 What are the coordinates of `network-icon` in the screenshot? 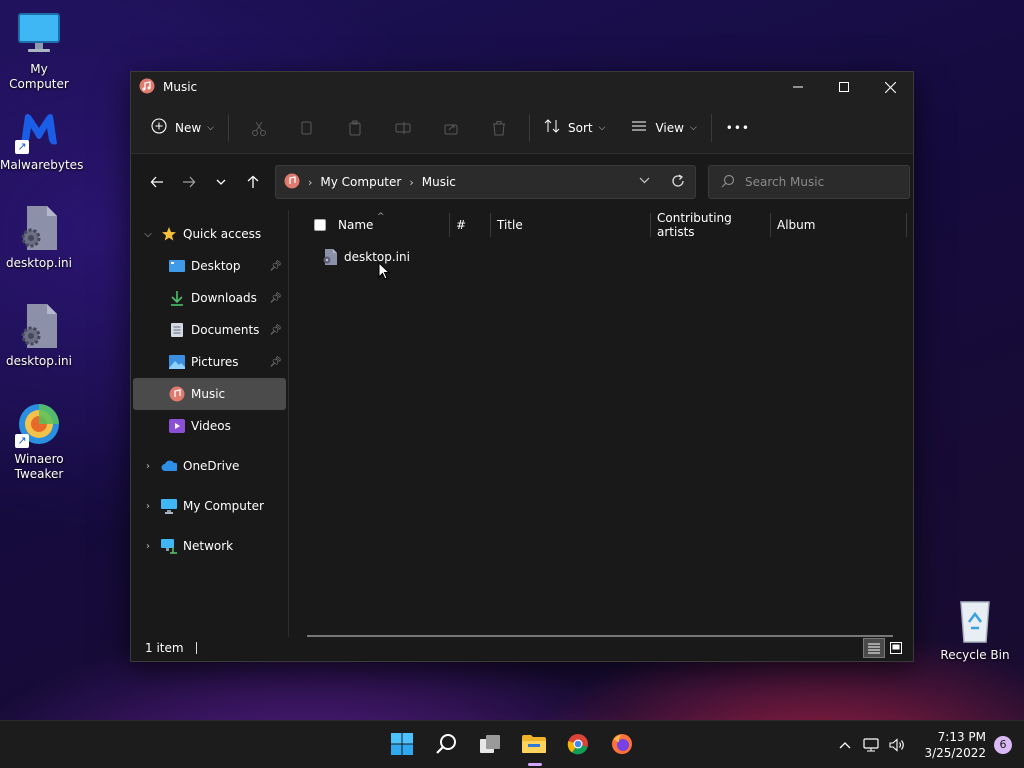 It's located at (871, 745).